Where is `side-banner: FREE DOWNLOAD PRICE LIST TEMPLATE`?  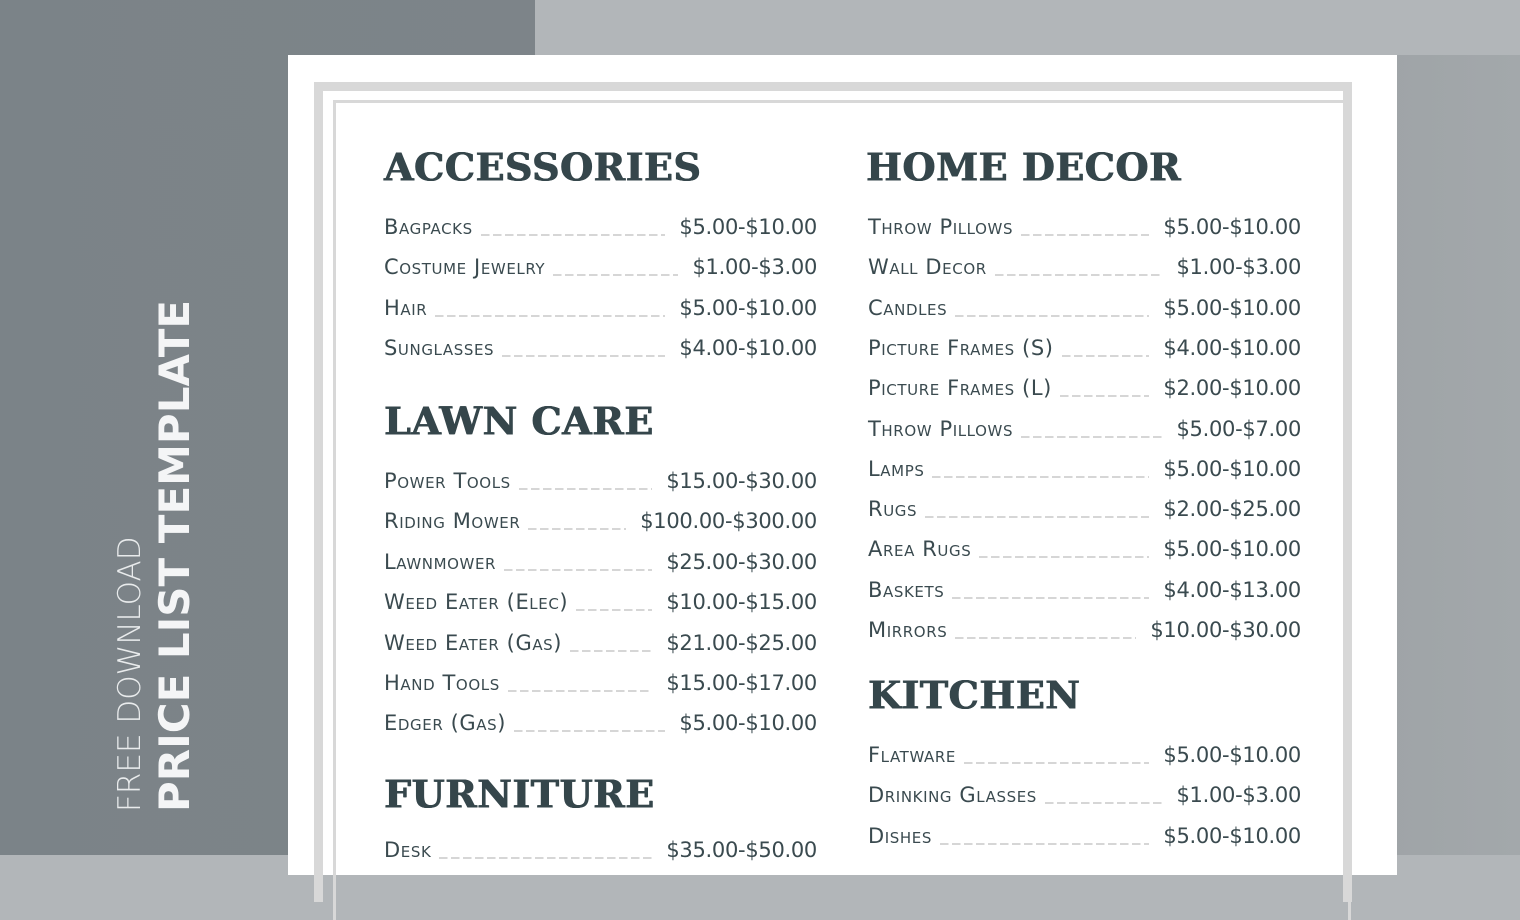
side-banner: FREE DOWNLOAD PRICE LIST TEMPLATE is located at coordinates (155, 556).